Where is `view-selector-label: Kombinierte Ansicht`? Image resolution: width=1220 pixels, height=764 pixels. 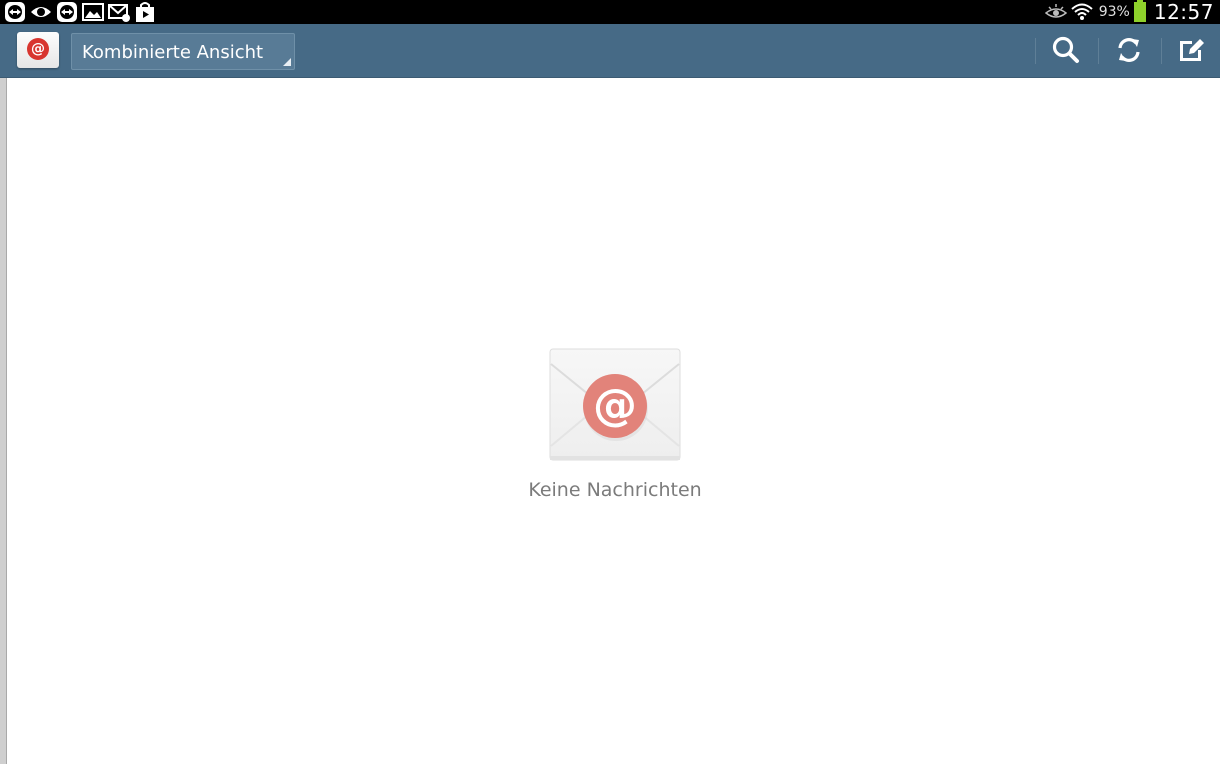
view-selector-label: Kombinierte Ansicht is located at coordinates (173, 52).